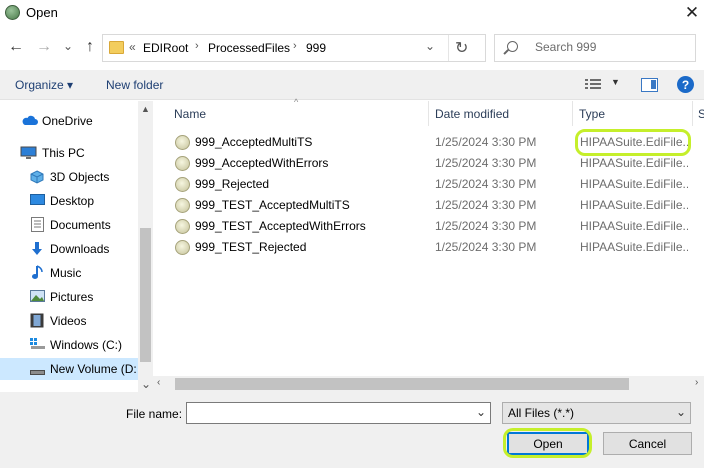 This screenshot has height=468, width=704. I want to click on computer-icon, so click(28, 153).